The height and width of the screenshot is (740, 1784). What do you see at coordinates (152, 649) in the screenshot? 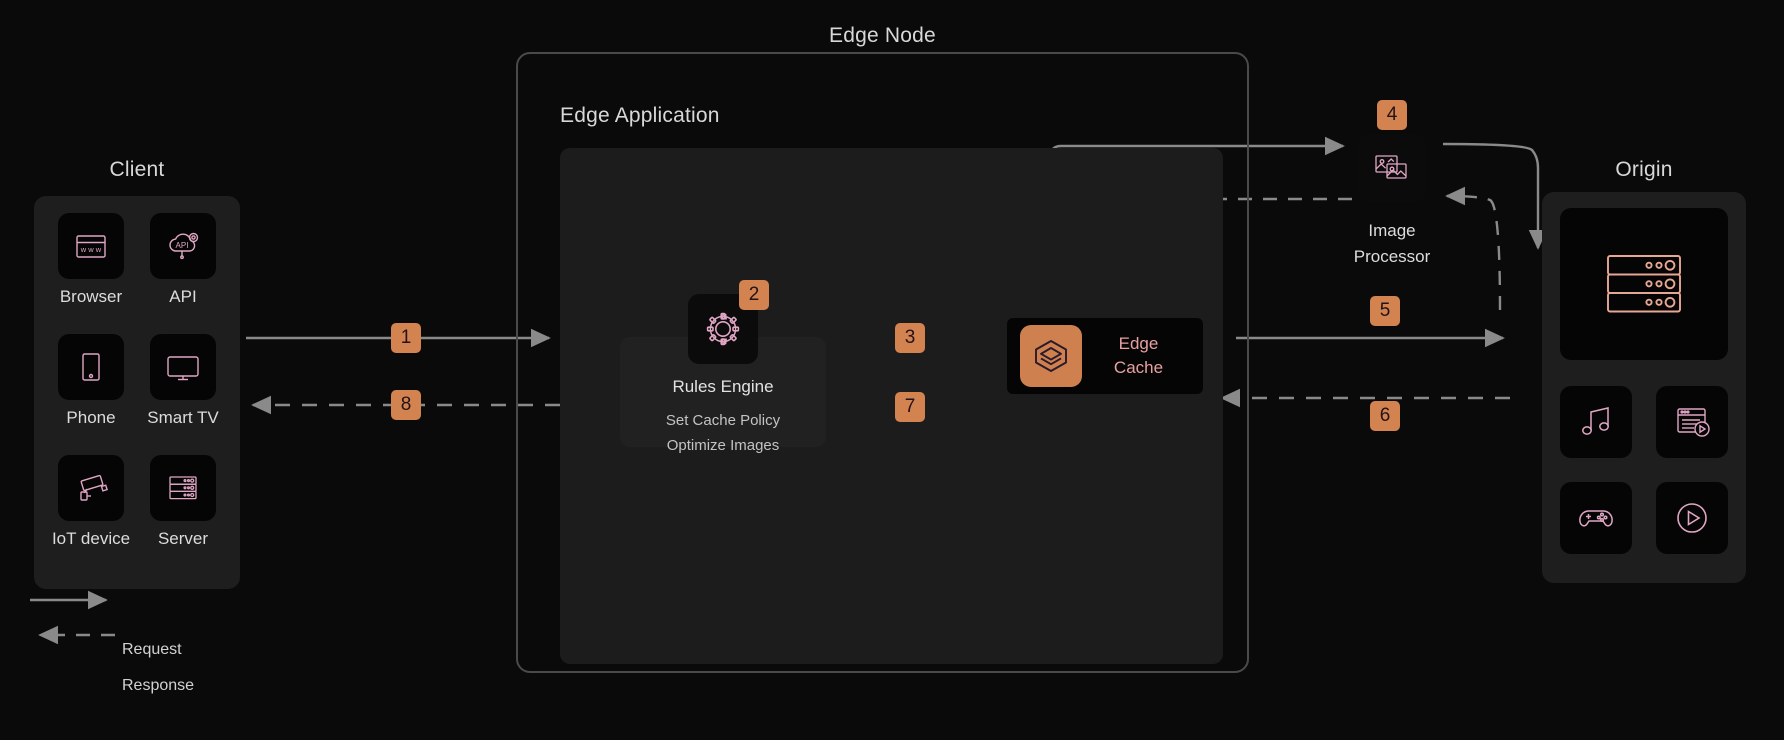
I see `legend-request-label: Request` at bounding box center [152, 649].